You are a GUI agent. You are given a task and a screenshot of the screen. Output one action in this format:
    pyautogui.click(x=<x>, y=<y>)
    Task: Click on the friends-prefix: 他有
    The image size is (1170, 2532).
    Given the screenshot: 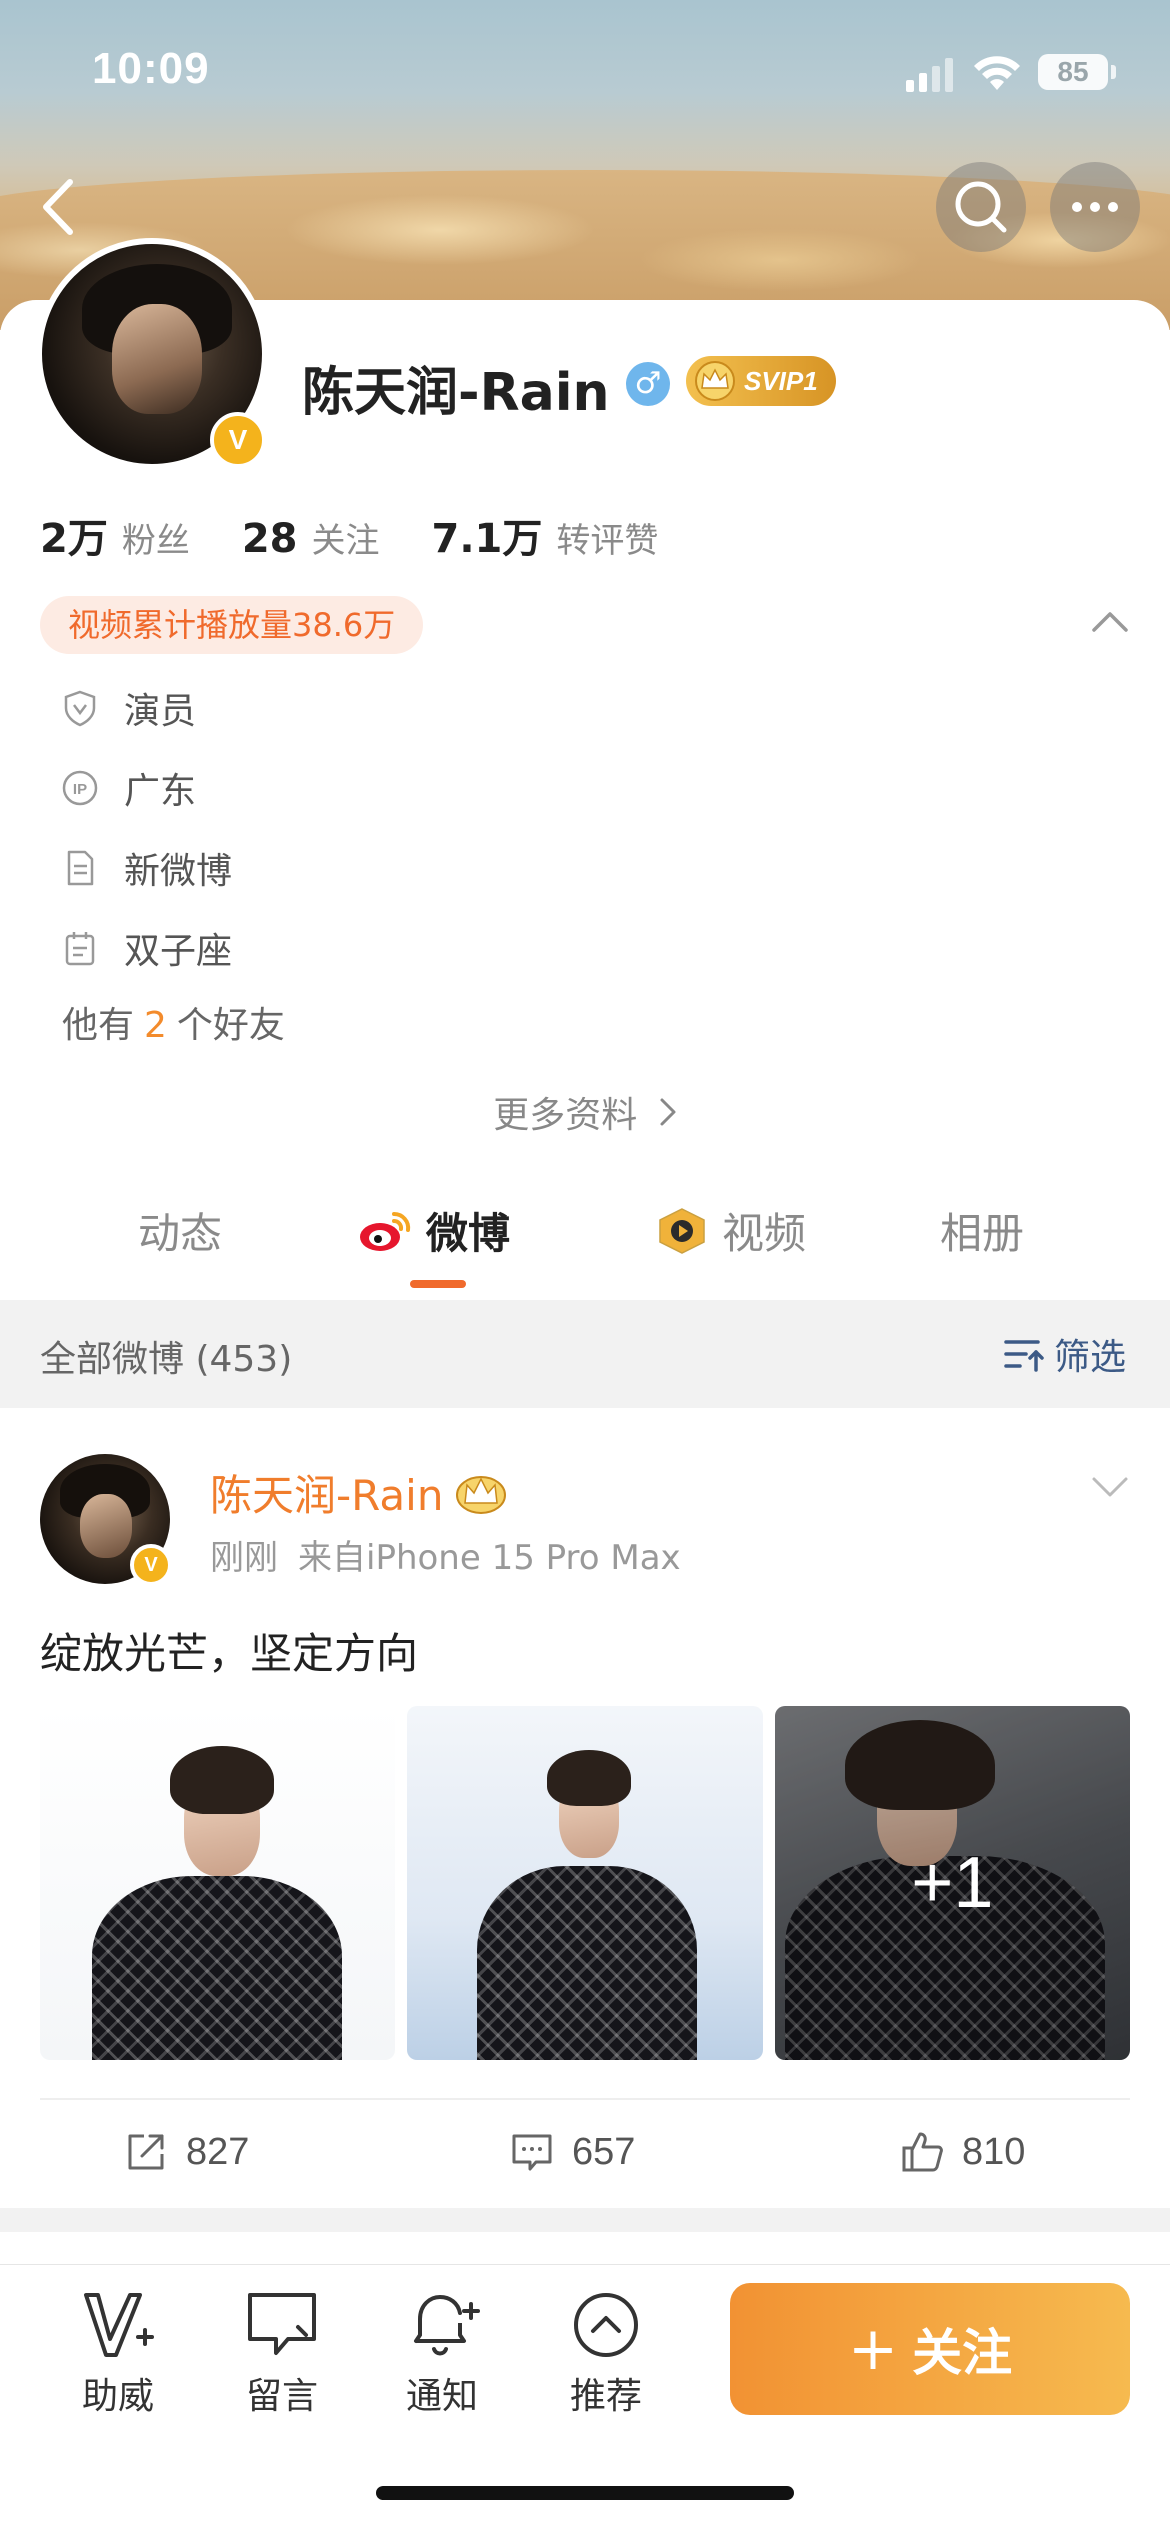 What is the action you would take?
    pyautogui.click(x=98, y=1025)
    